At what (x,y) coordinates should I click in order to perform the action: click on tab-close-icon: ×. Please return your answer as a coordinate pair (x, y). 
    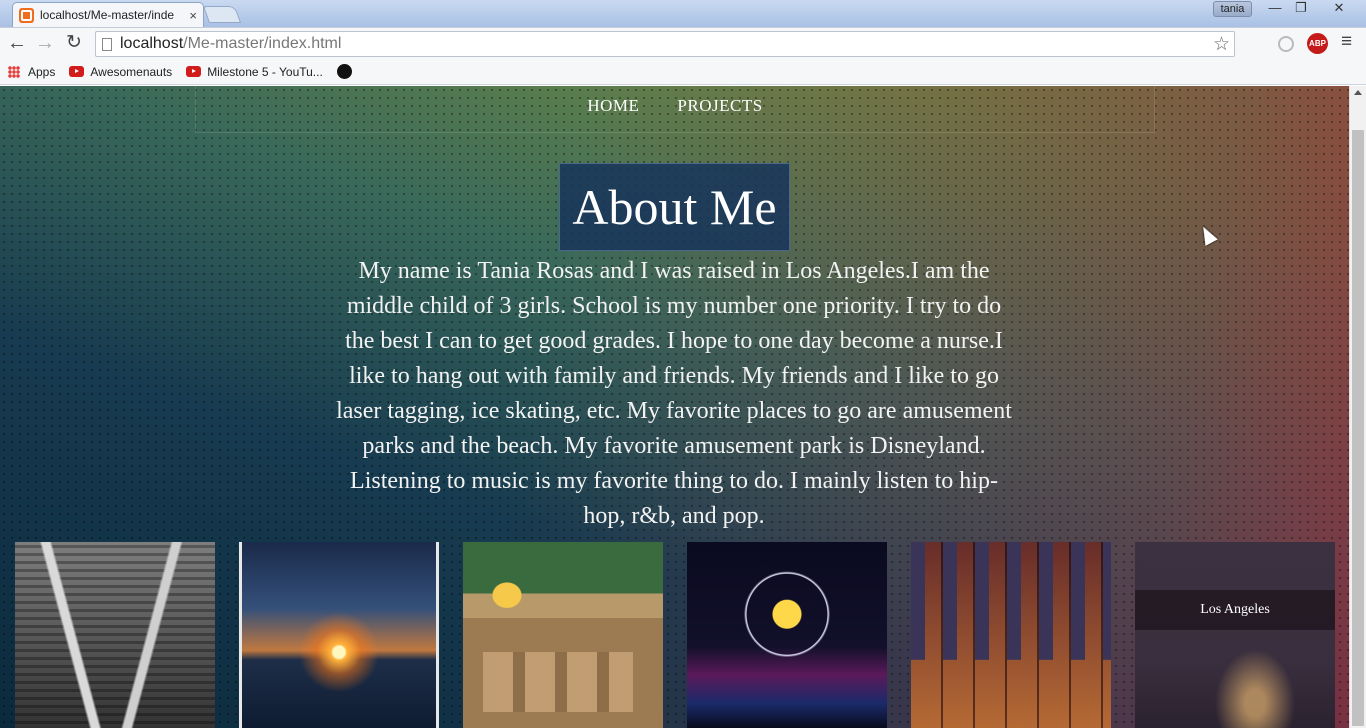
    Looking at the image, I should click on (193, 15).